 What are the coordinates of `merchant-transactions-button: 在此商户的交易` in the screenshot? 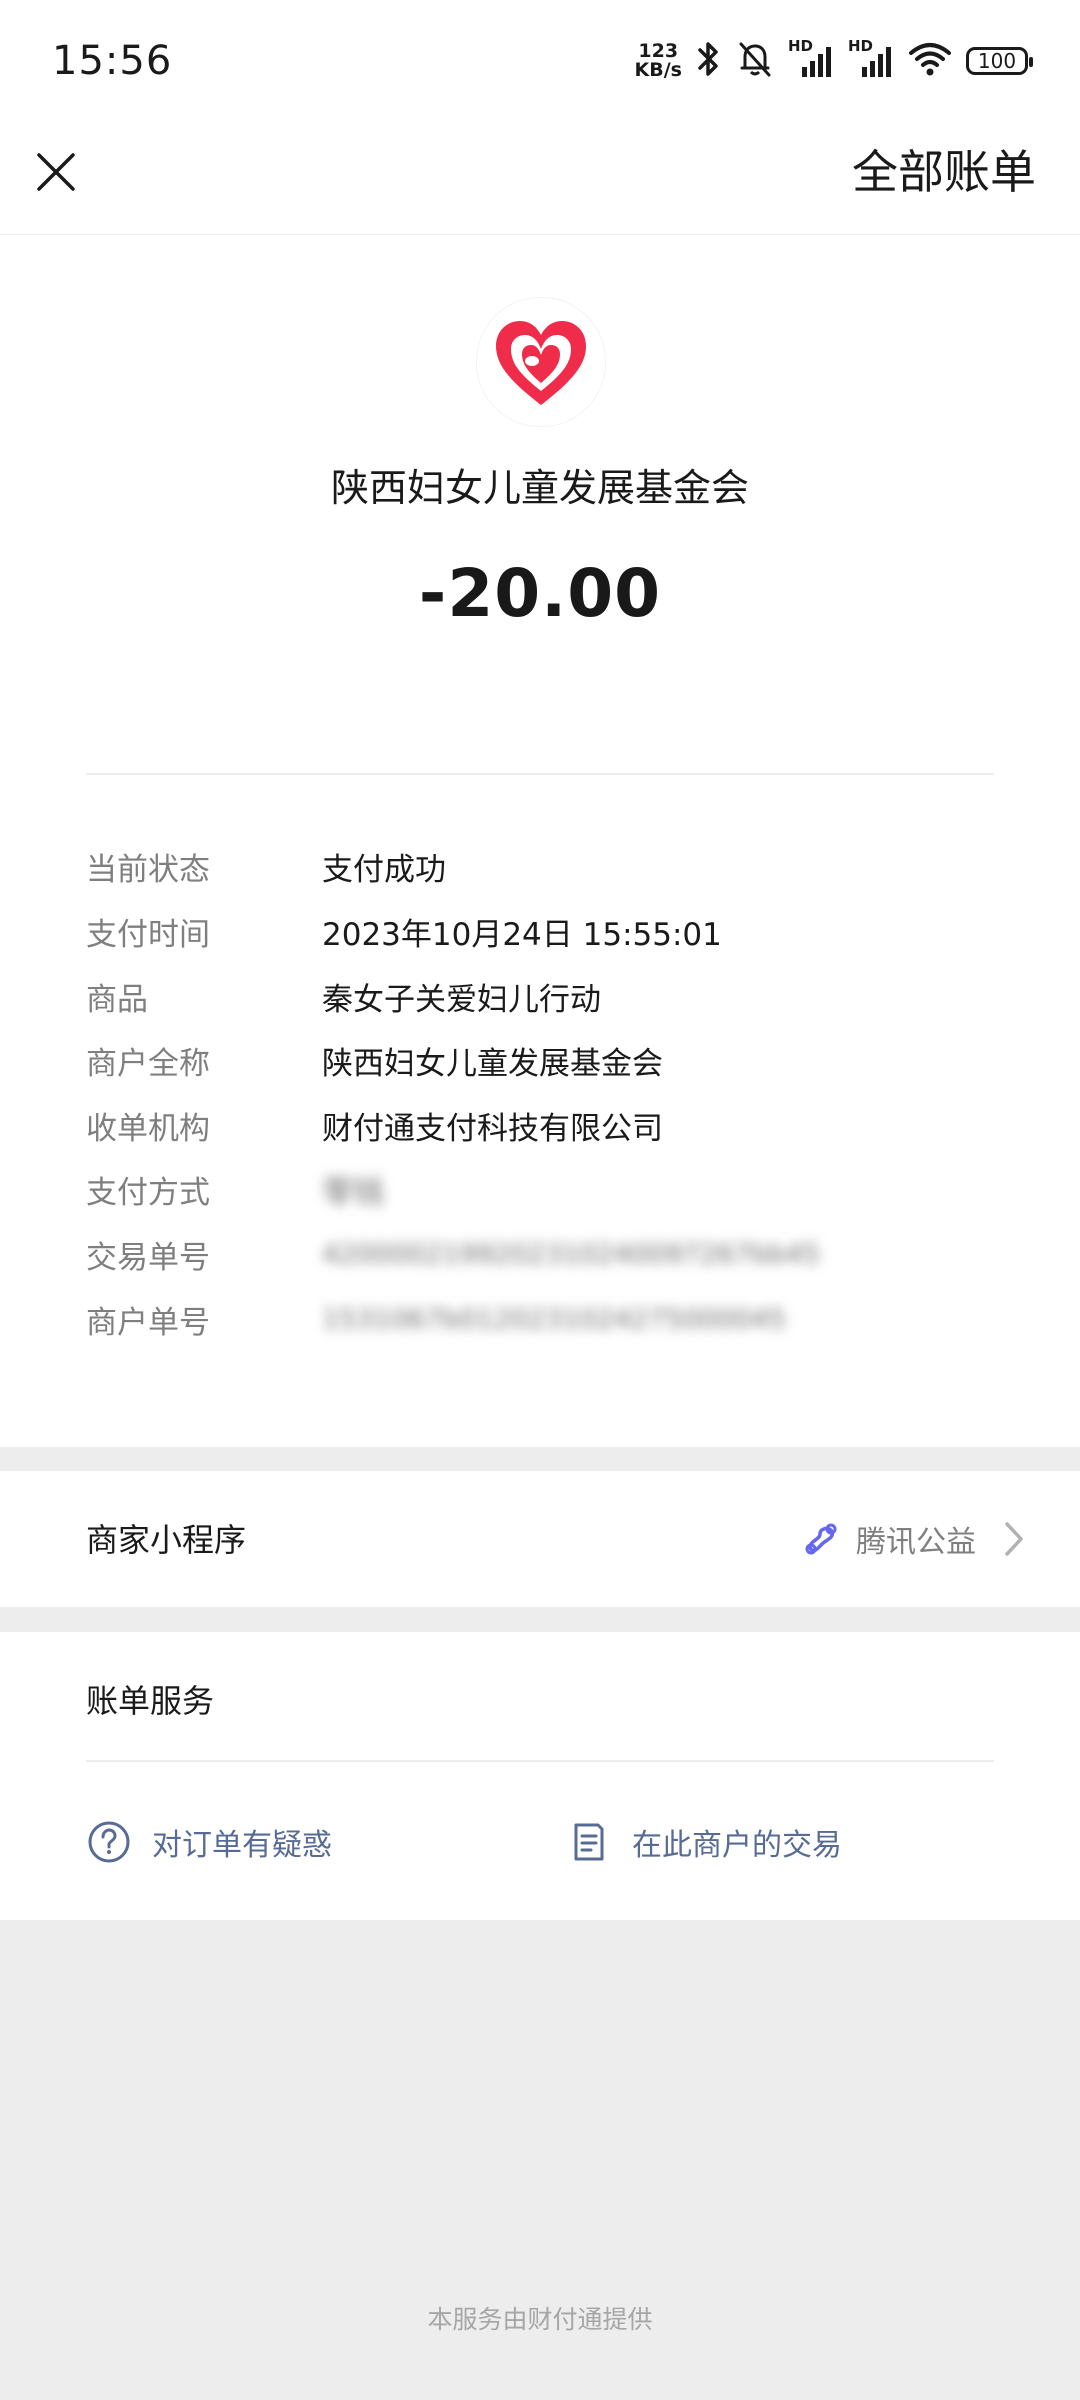 It's located at (704, 1842).